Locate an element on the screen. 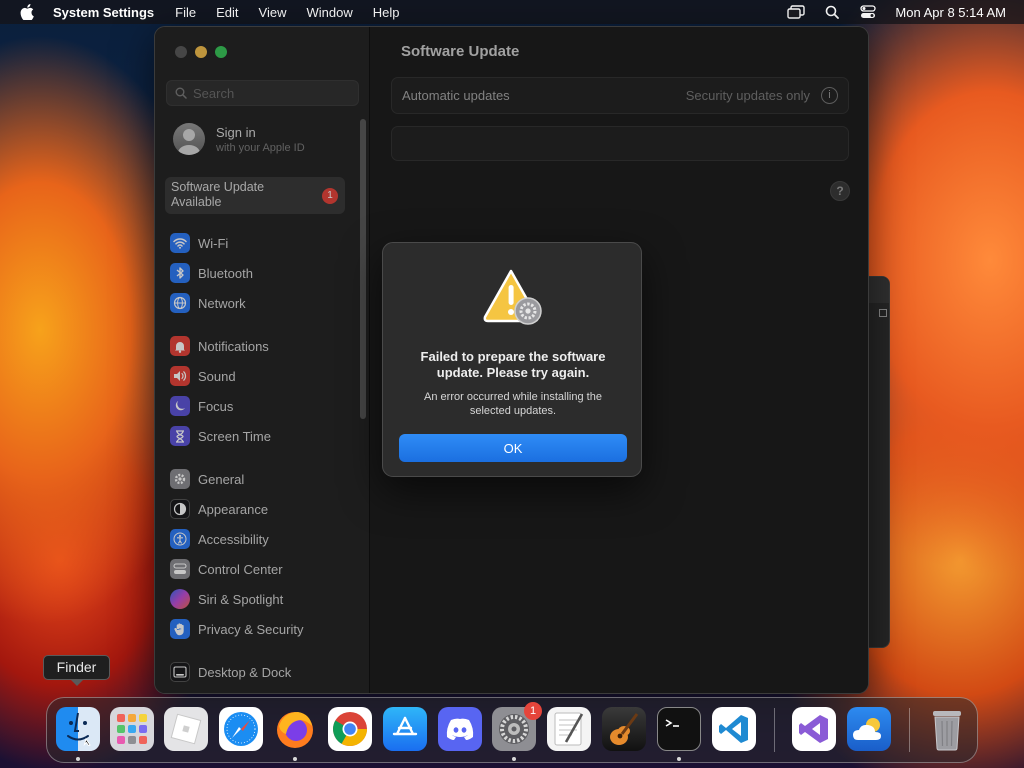 The width and height of the screenshot is (1024, 768). dock-tooltip: Finder is located at coordinates (76, 670).